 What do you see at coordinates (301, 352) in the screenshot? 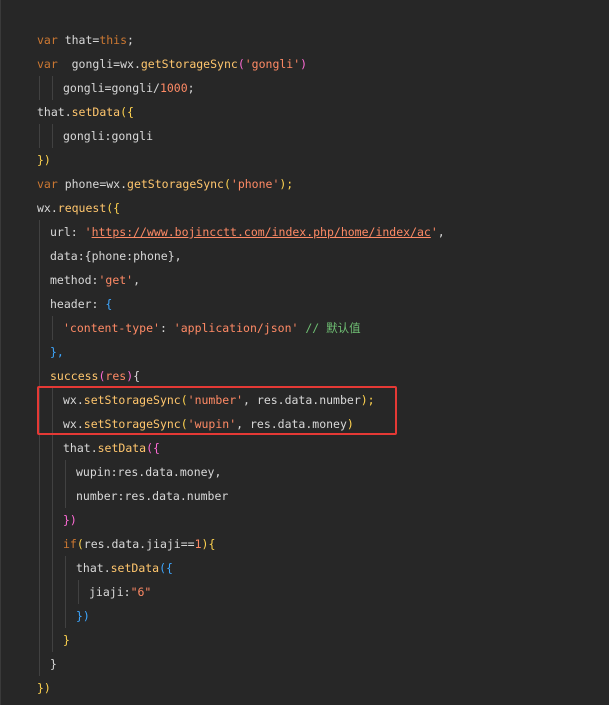
I see `code-line: },` at bounding box center [301, 352].